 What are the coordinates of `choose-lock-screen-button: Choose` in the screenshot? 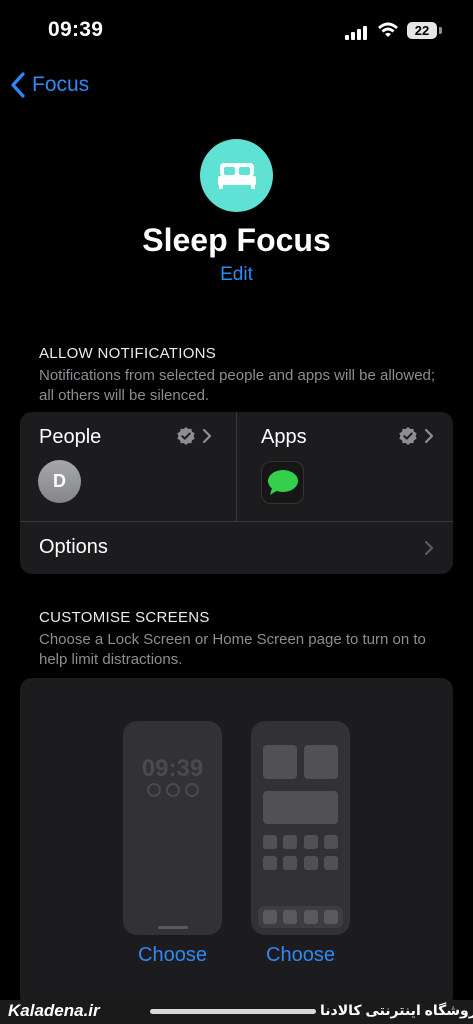 It's located at (172, 955).